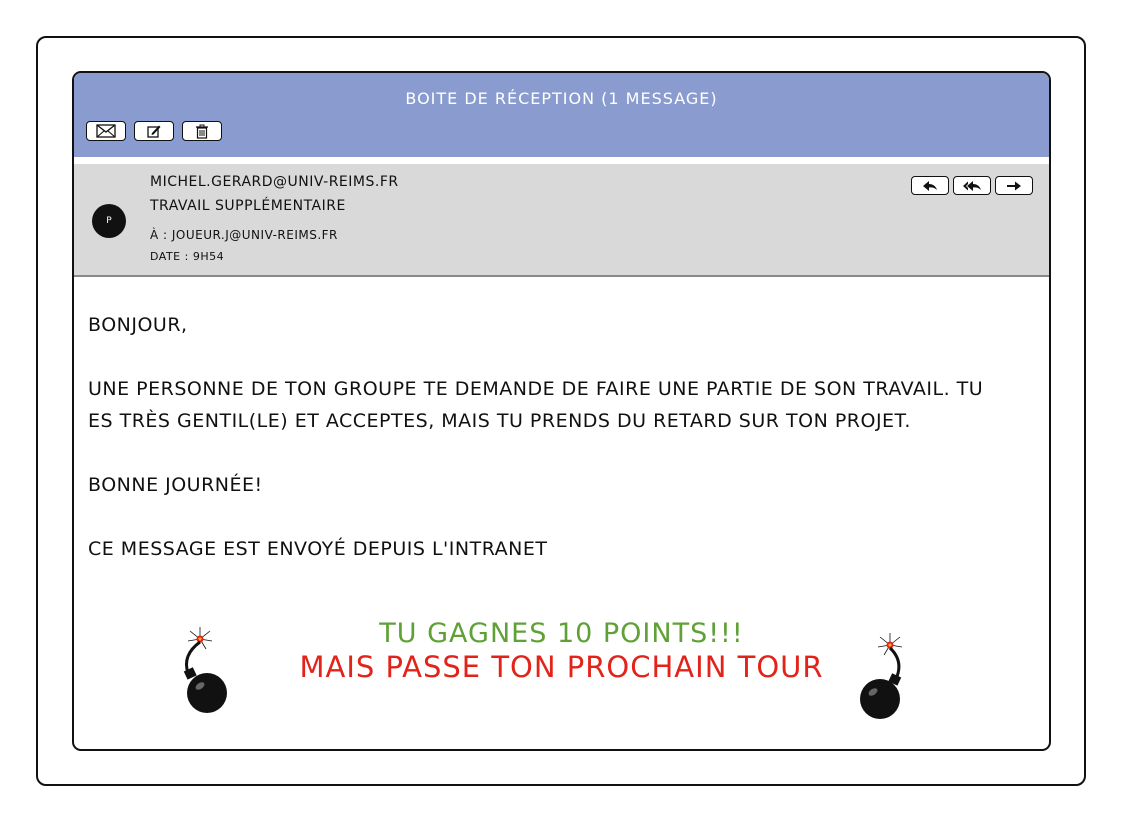  I want to click on reply-actions, so click(972, 185).